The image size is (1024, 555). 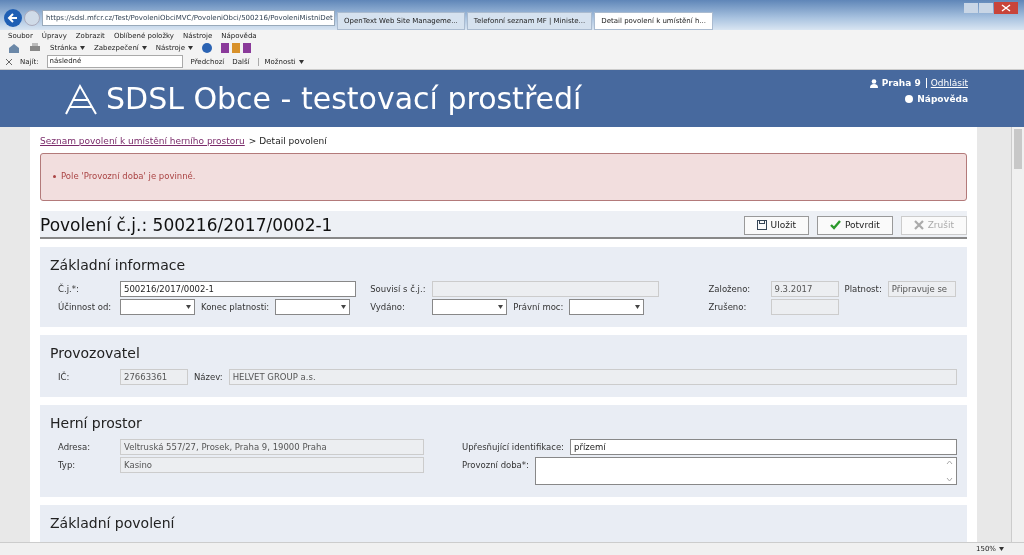 What do you see at coordinates (75, 446) in the screenshot?
I see `field-label: Adresa:` at bounding box center [75, 446].